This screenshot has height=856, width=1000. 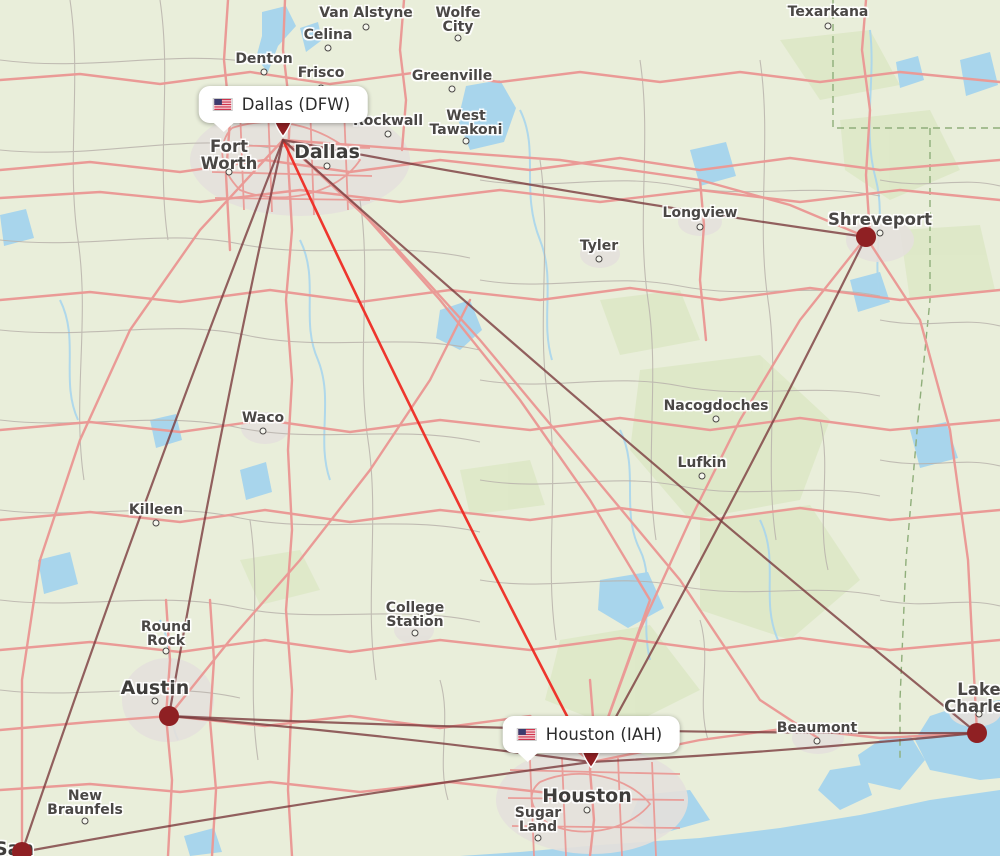 What do you see at coordinates (296, 104) in the screenshot?
I see `airport-tooltip-label: Dallas (DFW)` at bounding box center [296, 104].